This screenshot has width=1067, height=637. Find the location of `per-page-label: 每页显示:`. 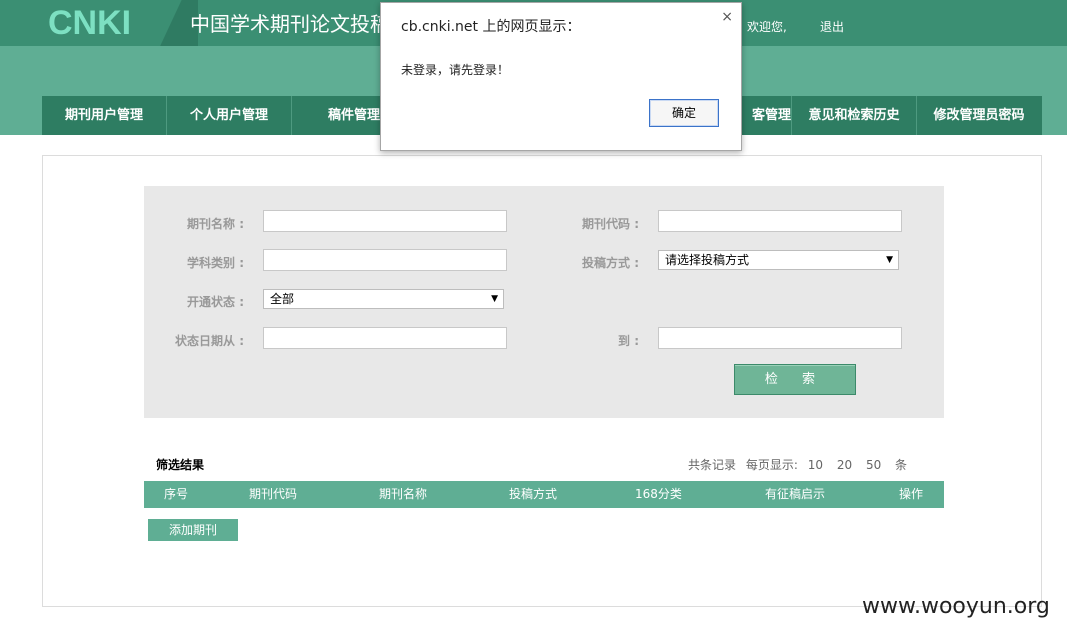

per-page-label: 每页显示: is located at coordinates (771, 465).